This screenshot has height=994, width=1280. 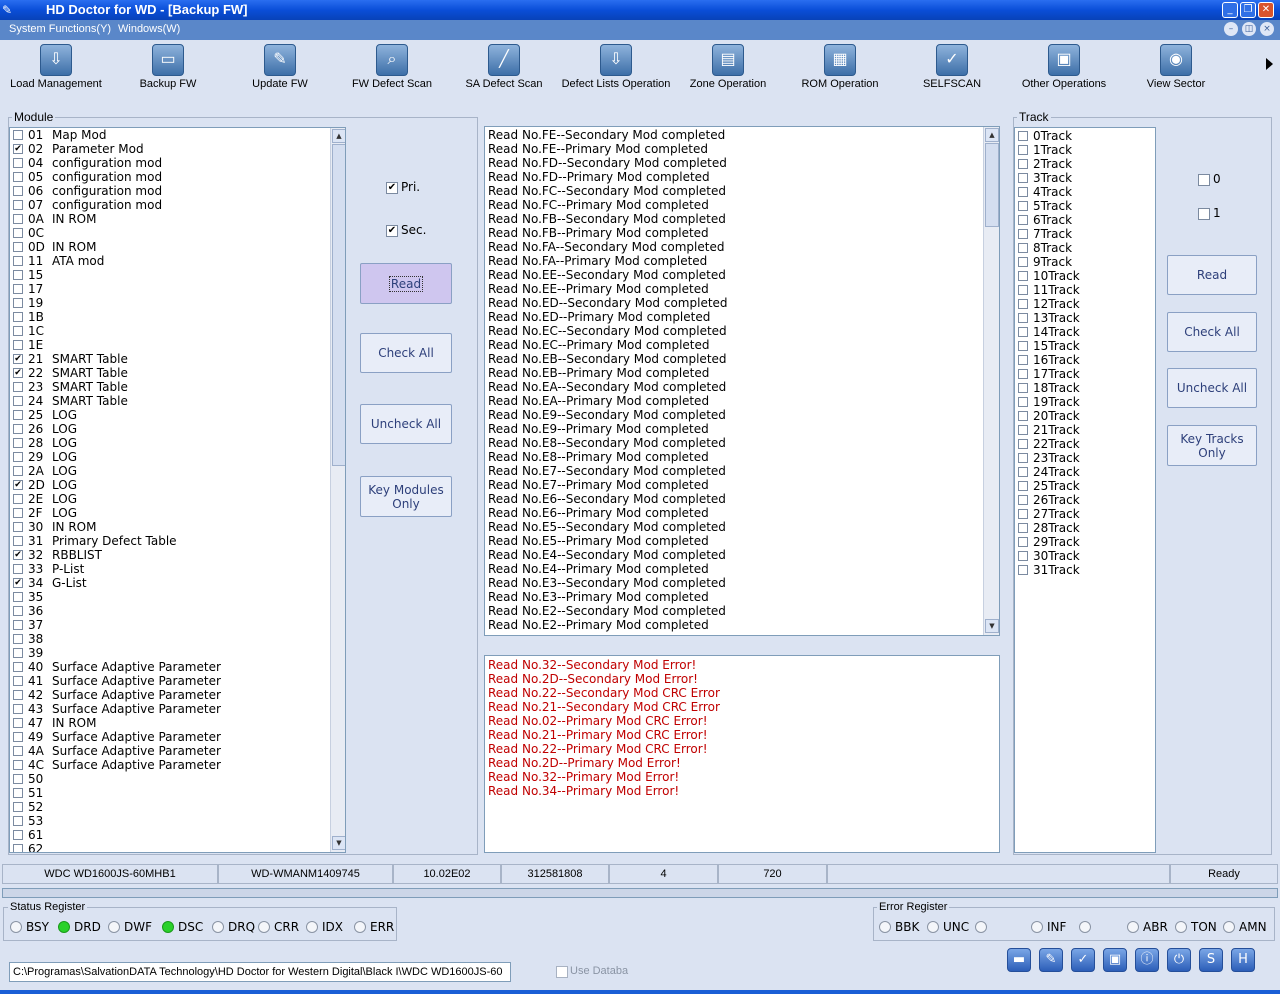 I want to click on track-item: 9Track, so click(x=1085, y=262).